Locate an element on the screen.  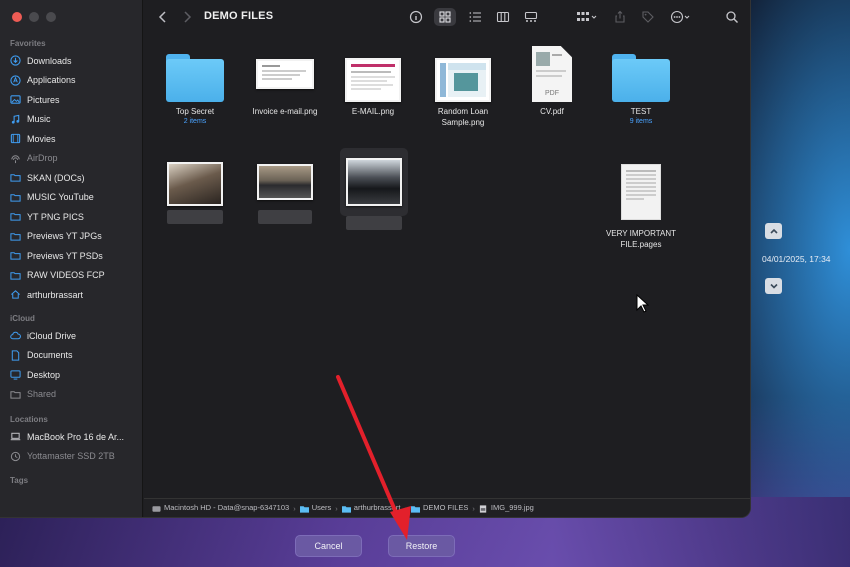
chevron-up-icon is located at coordinates (773, 231).